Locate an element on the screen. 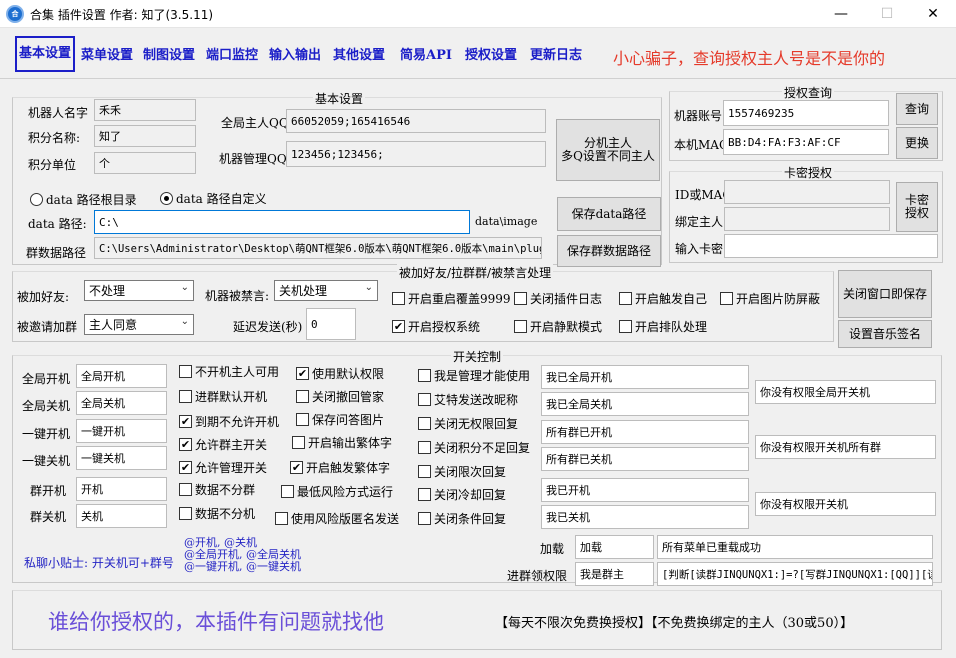 The image size is (956, 658). checkbox-label: 开启排队处理 is located at coordinates (671, 327).